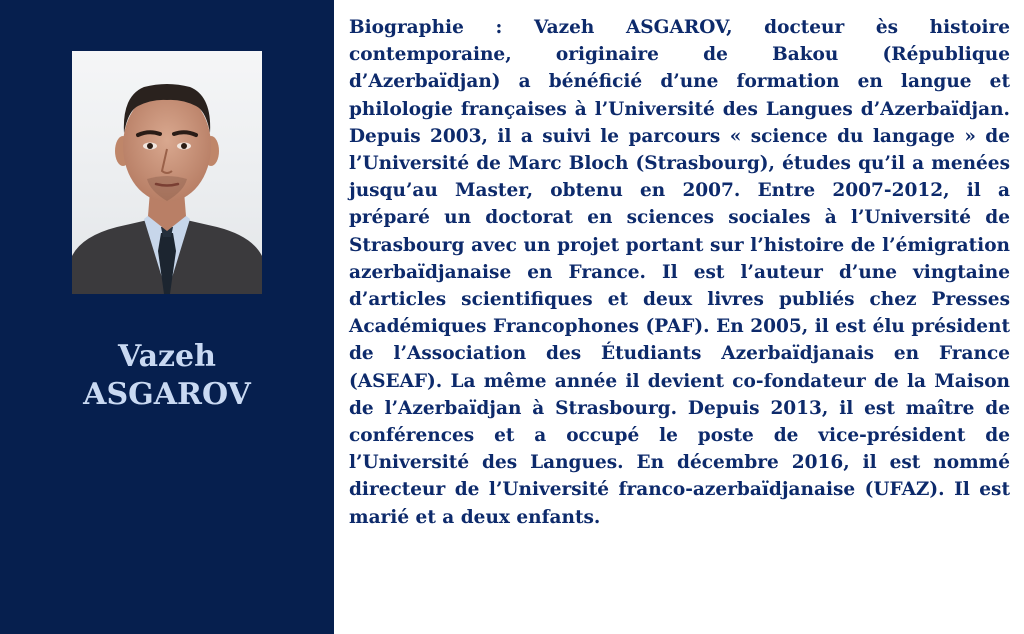 The image size is (1024, 634). What do you see at coordinates (167, 394) in the screenshot?
I see `person-last-name: ASGAROV` at bounding box center [167, 394].